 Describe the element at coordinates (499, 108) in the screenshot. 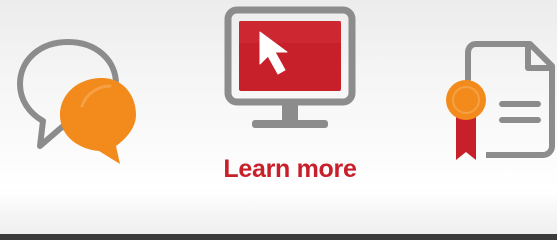

I see `certificate-ribbon-icon` at that location.